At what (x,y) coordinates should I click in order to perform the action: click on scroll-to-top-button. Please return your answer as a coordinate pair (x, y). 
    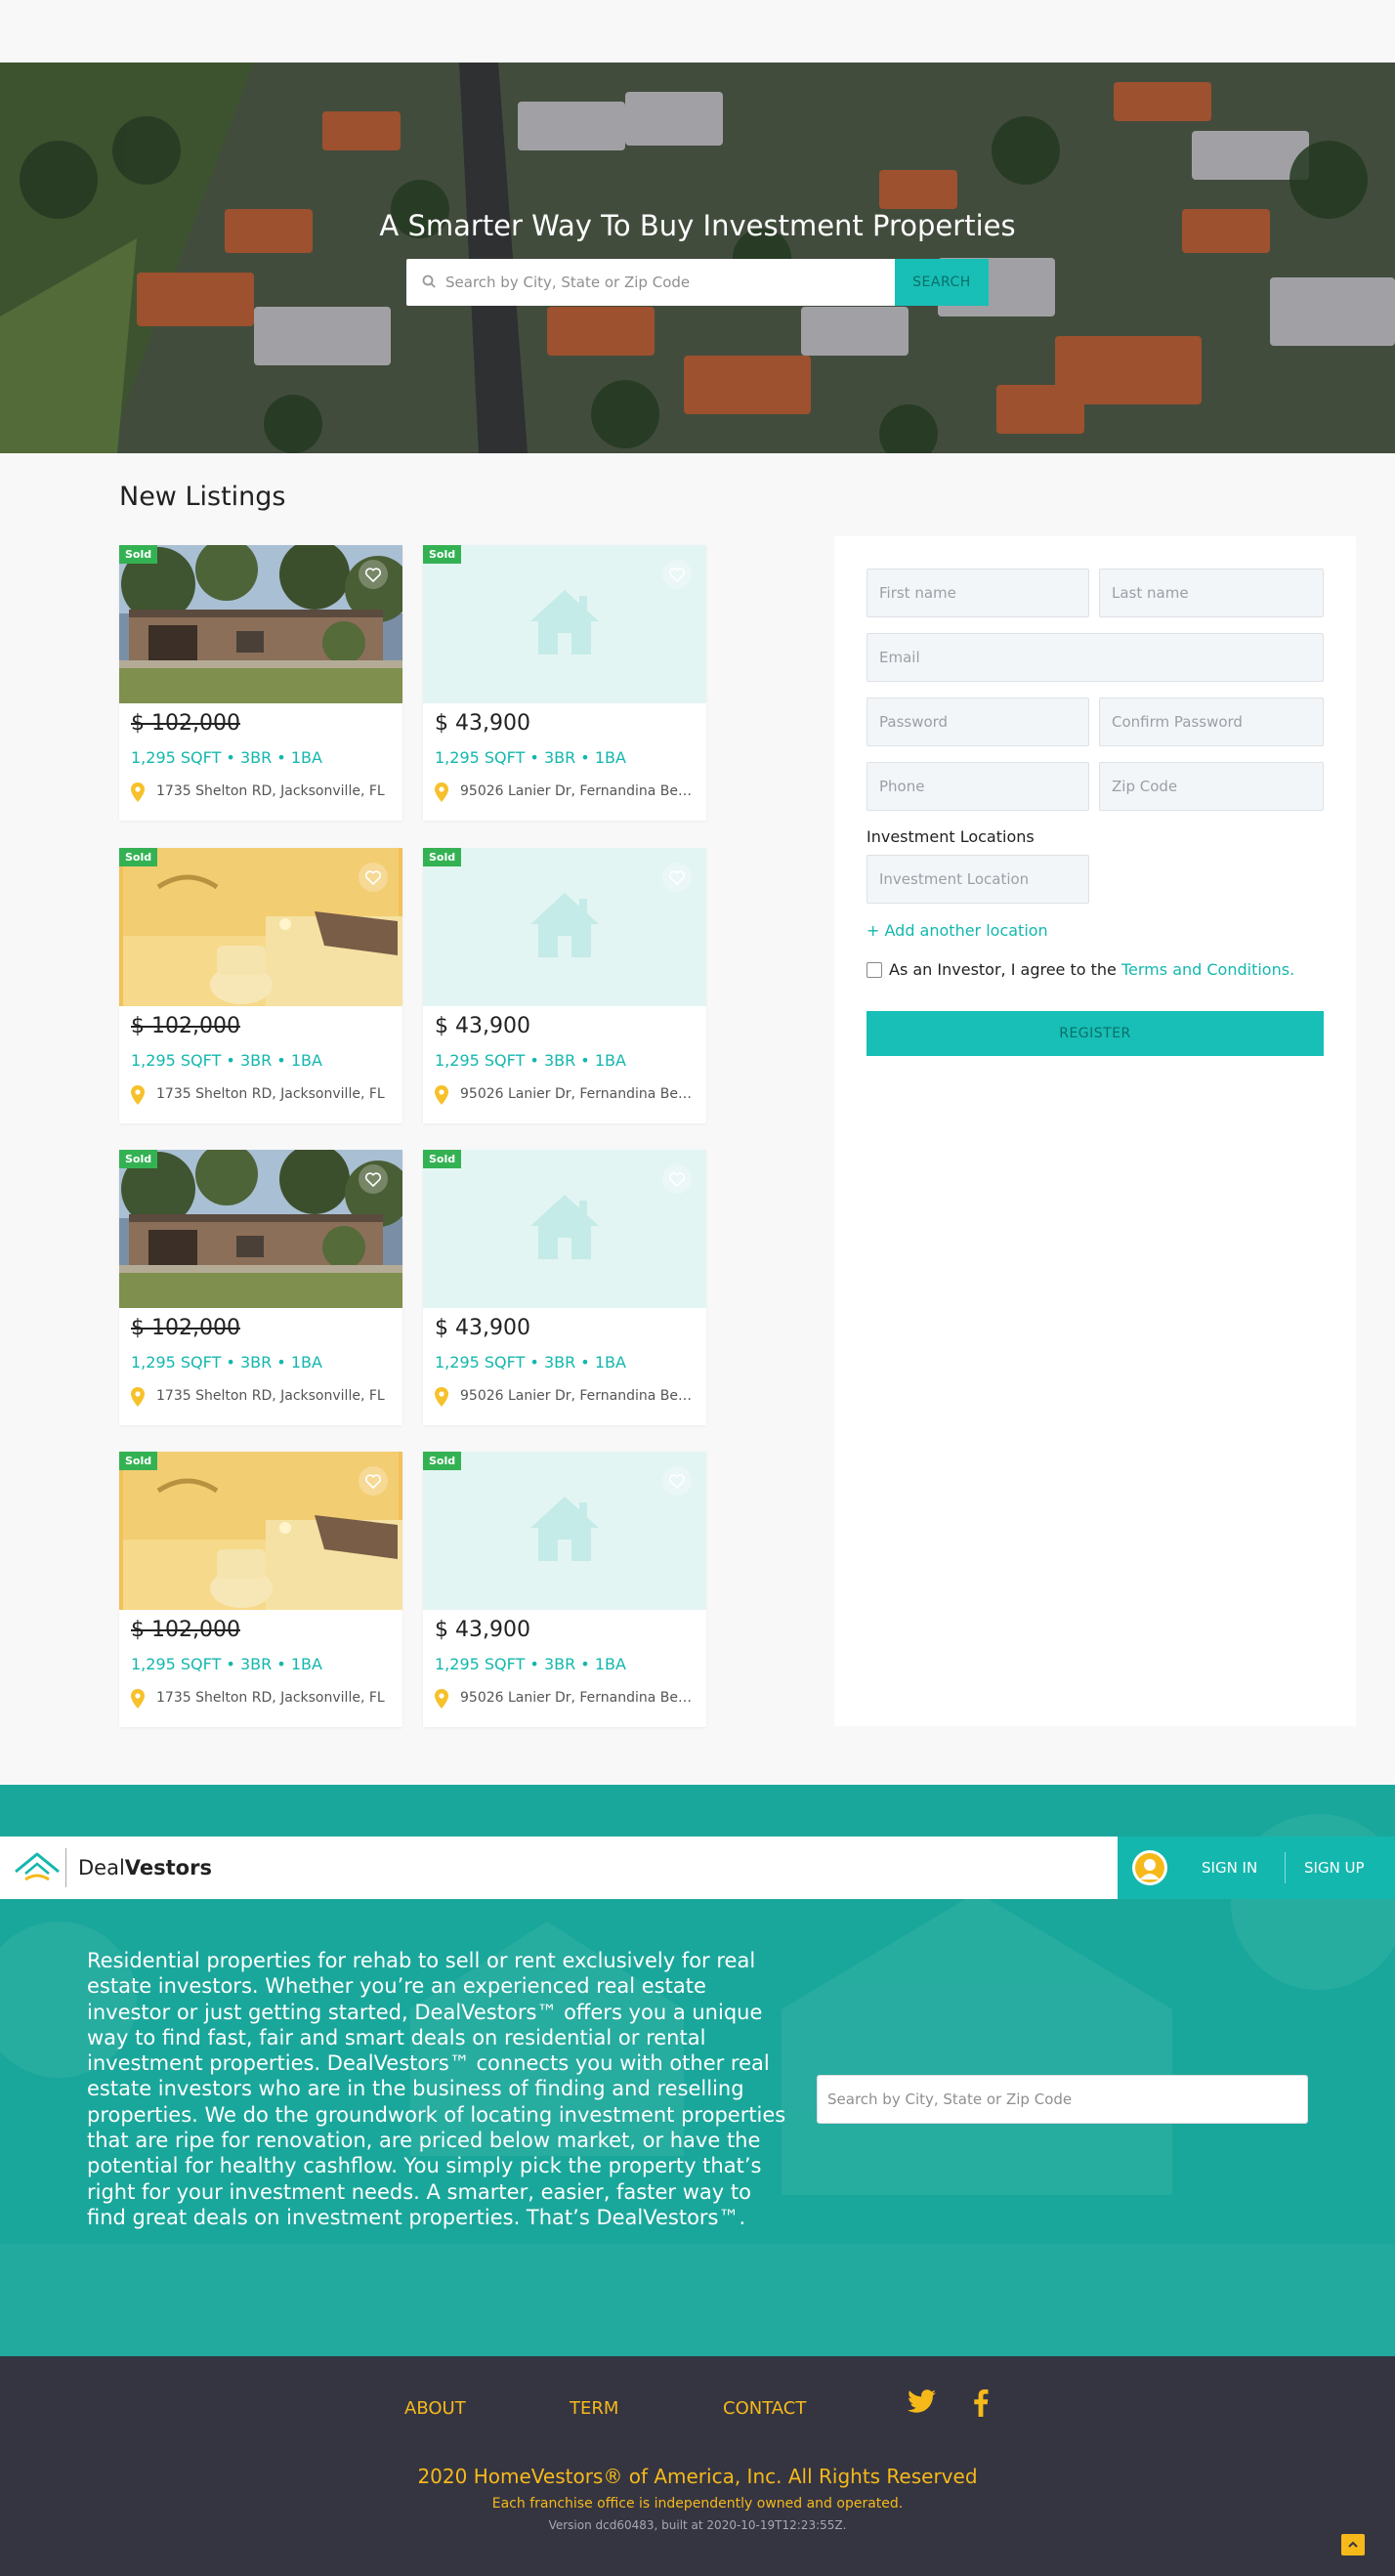
    Looking at the image, I should click on (1353, 2544).